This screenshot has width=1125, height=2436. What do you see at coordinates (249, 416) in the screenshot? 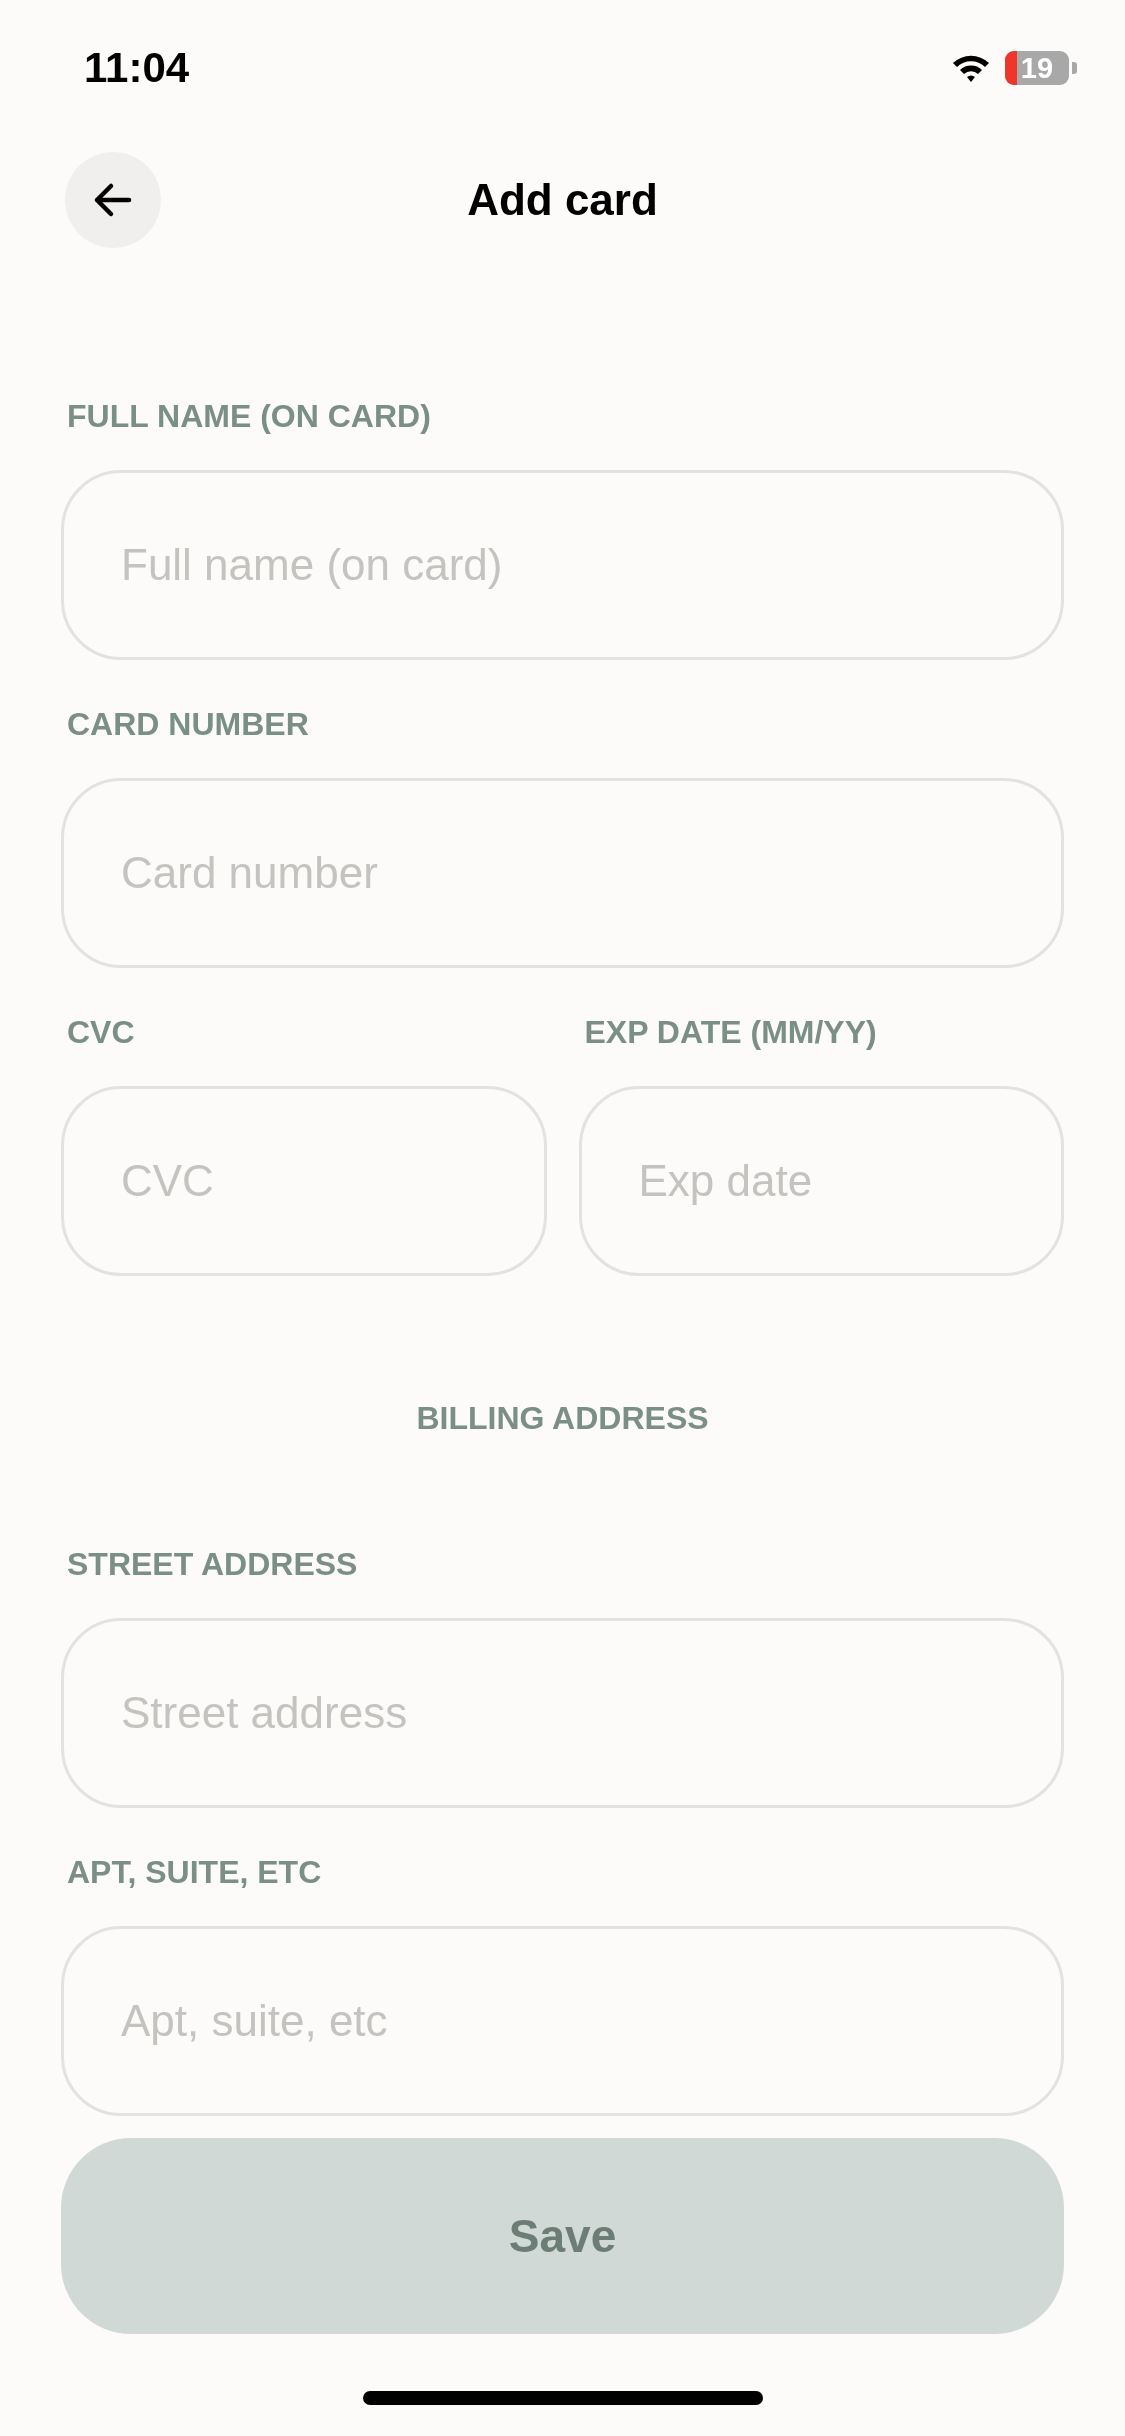
I see `field-label: FULL NAME (ON CARD)` at bounding box center [249, 416].